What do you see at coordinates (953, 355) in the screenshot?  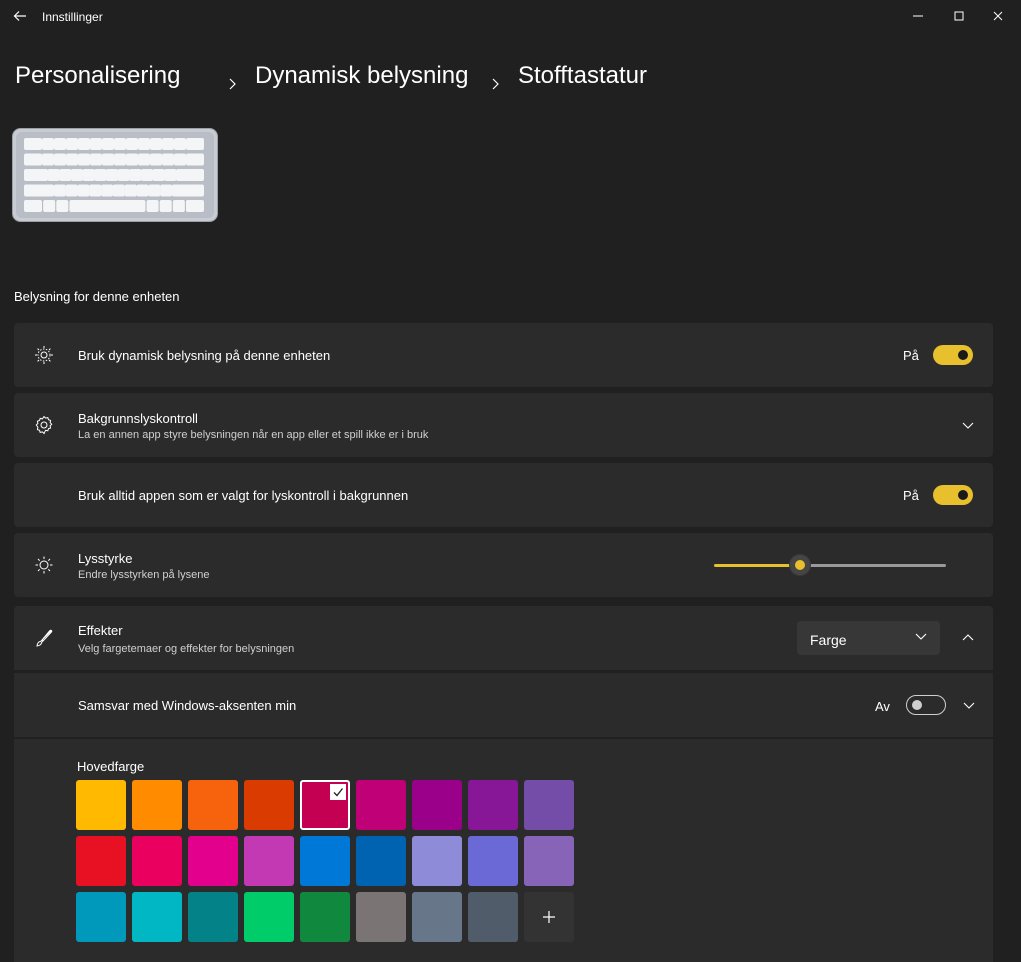 I see `dynamic-lighting-toggle` at bounding box center [953, 355].